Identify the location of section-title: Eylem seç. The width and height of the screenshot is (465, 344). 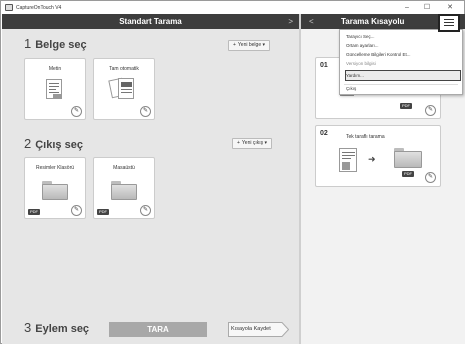
(62, 329).